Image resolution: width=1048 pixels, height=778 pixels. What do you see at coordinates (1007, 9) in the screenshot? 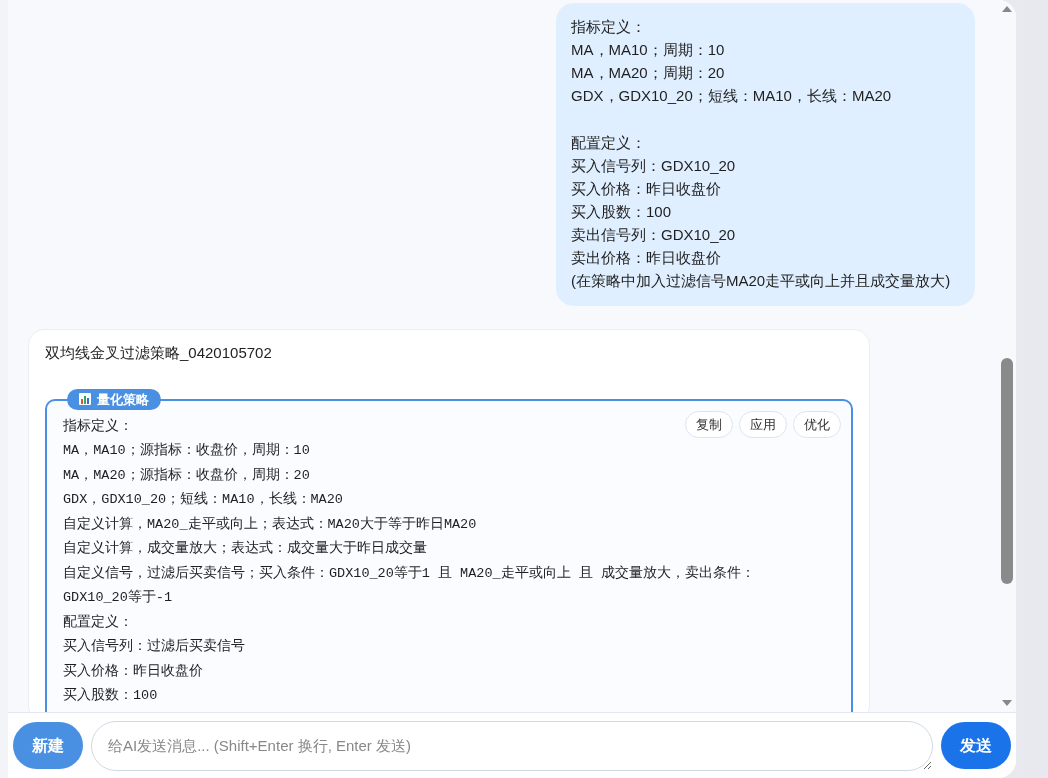
I see `scroll-up-icon` at bounding box center [1007, 9].